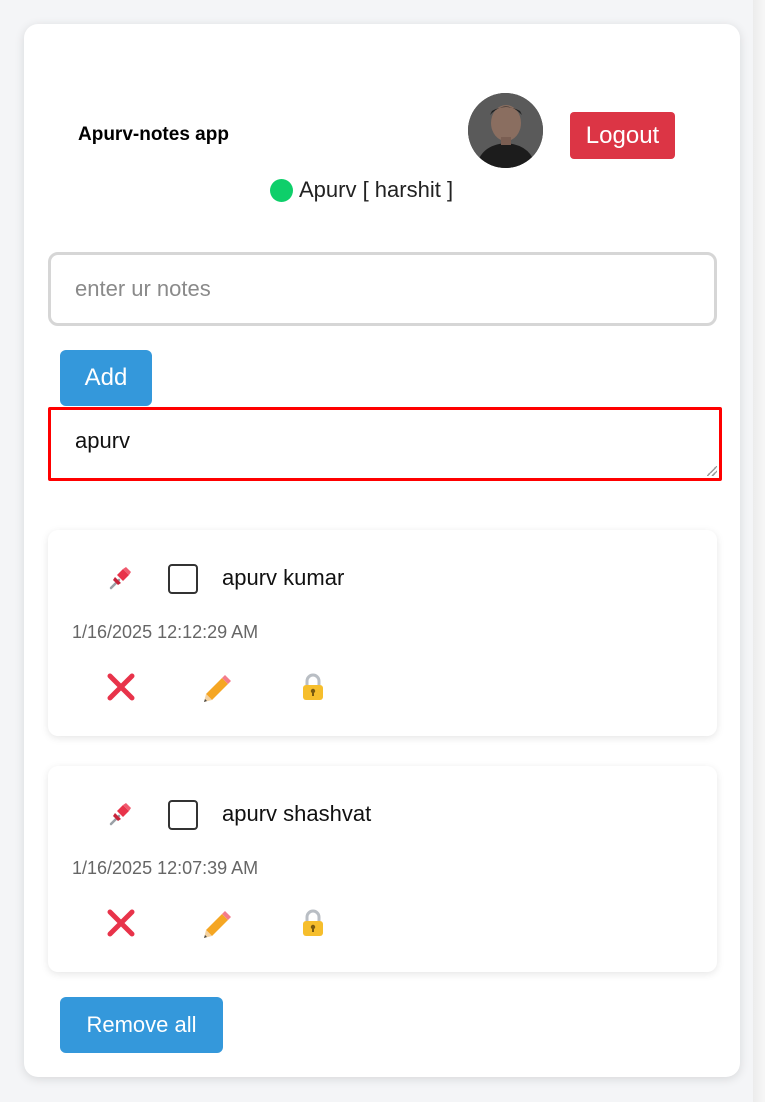 The height and width of the screenshot is (1102, 765). Describe the element at coordinates (382, 580) in the screenshot. I see `note-header: apurv kumar` at that location.